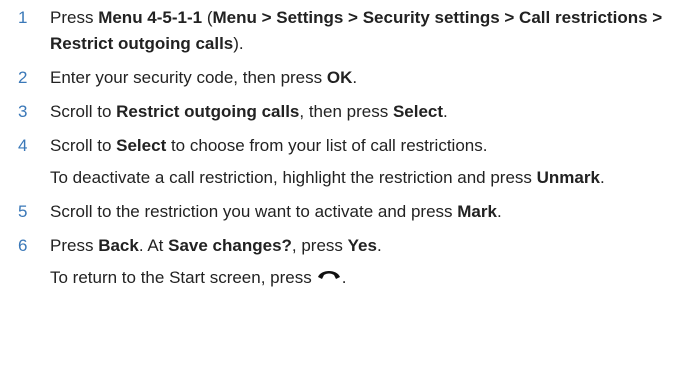 The image size is (685, 372). I want to click on step-number: 2, so click(23, 77).